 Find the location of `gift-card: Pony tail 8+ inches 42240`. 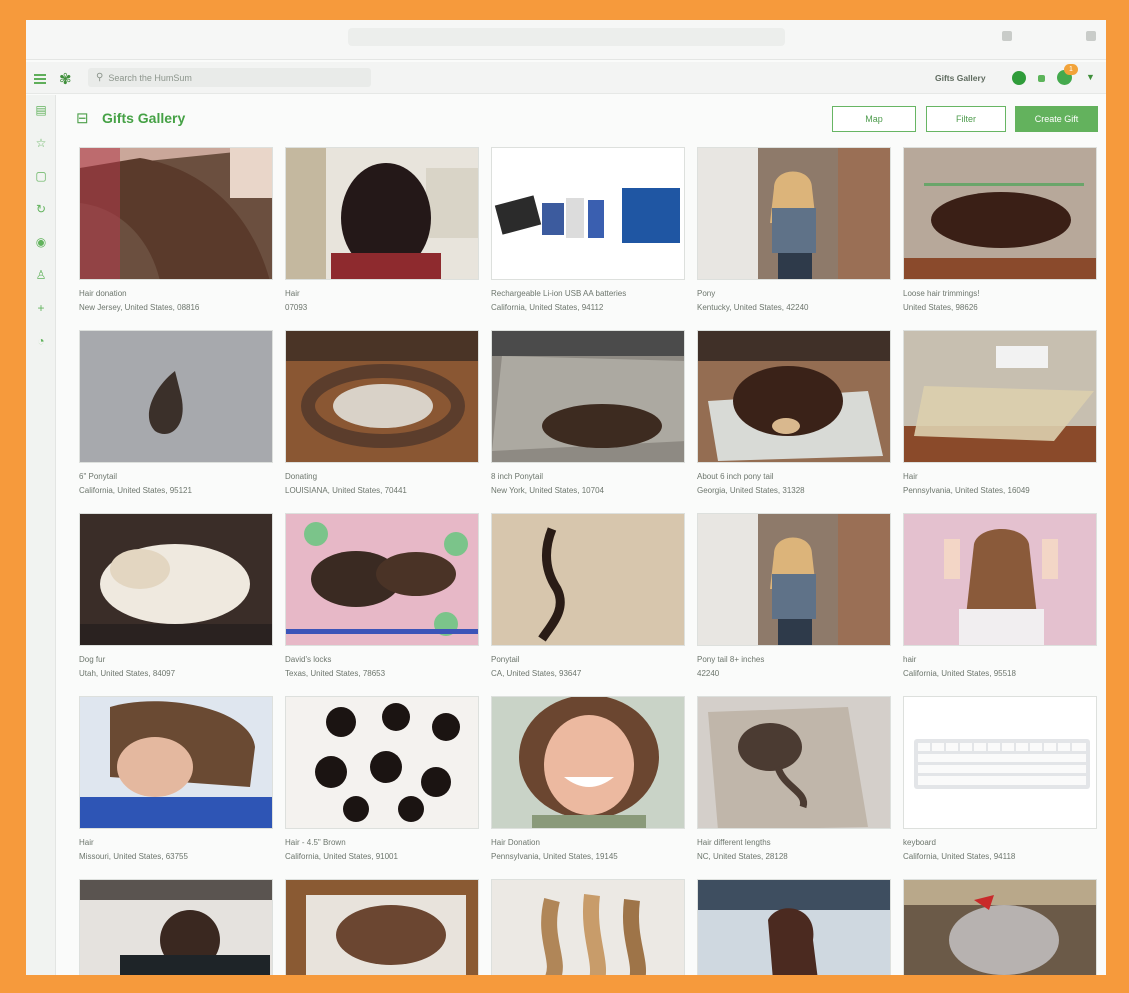

gift-card: Pony tail 8+ inches 42240 is located at coordinates (794, 604).